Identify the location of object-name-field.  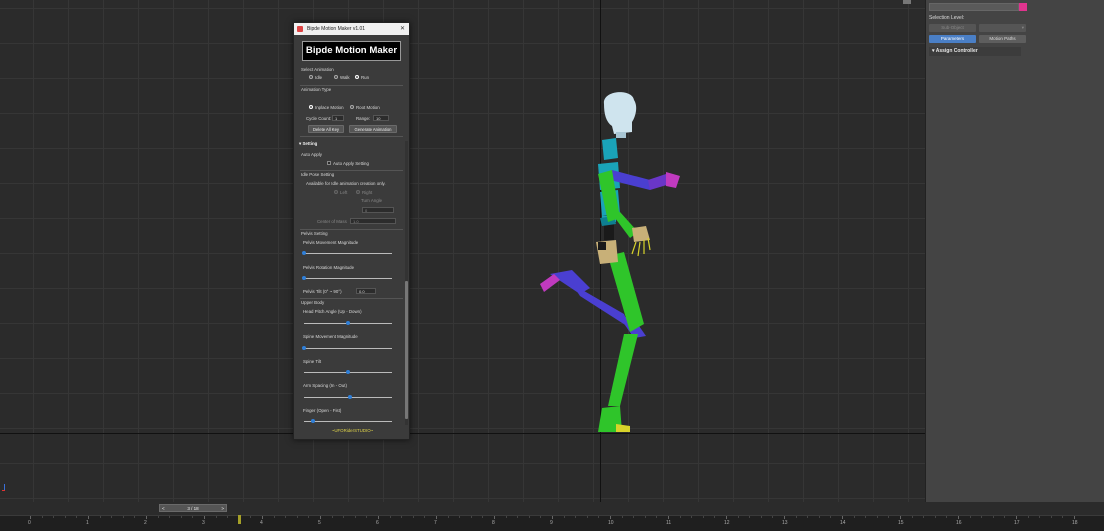
(974, 7).